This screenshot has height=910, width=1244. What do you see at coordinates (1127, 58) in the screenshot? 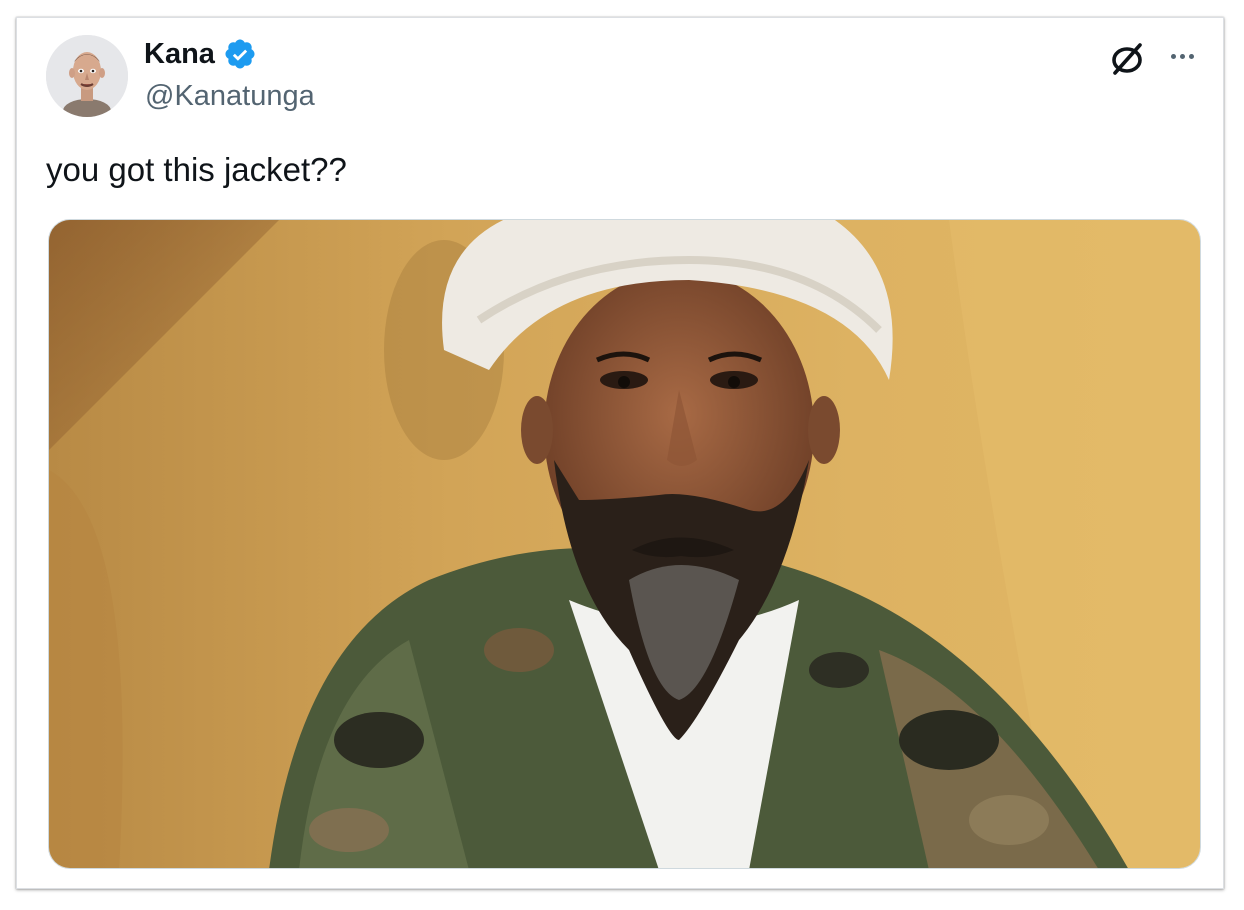
I see `x-logo-icon` at bounding box center [1127, 58].